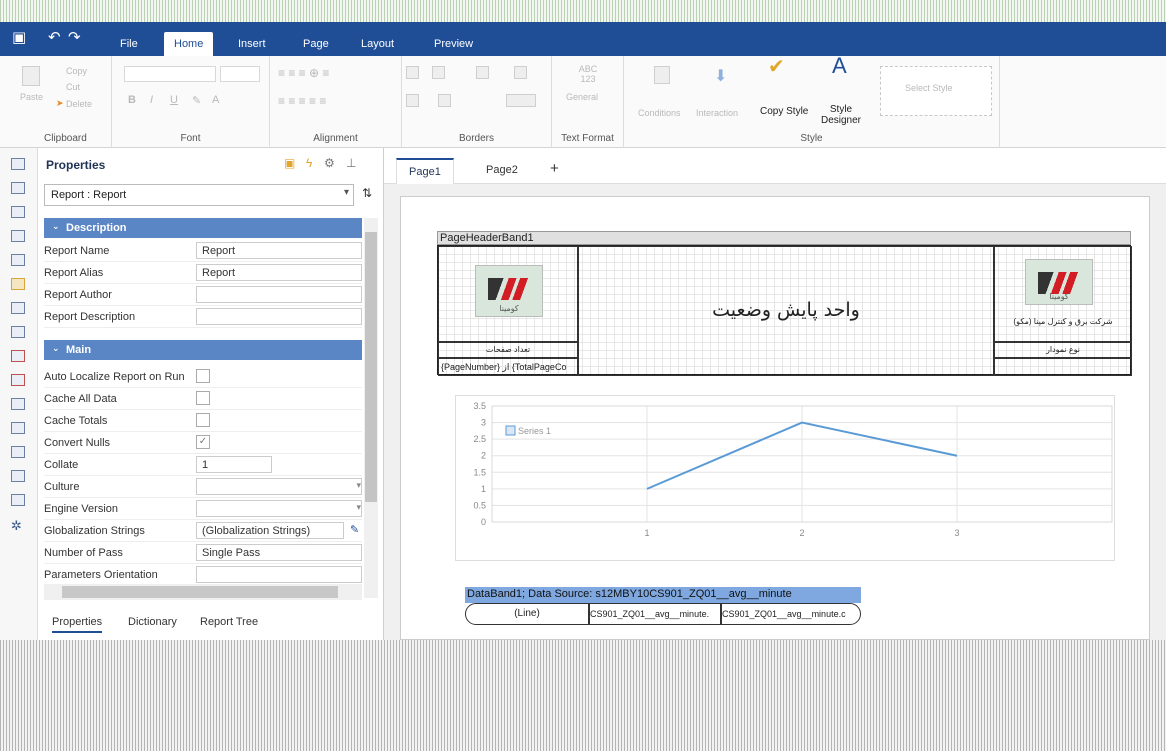 The height and width of the screenshot is (751, 1166). What do you see at coordinates (215, 100) in the screenshot?
I see `font-color-icon: A` at bounding box center [215, 100].